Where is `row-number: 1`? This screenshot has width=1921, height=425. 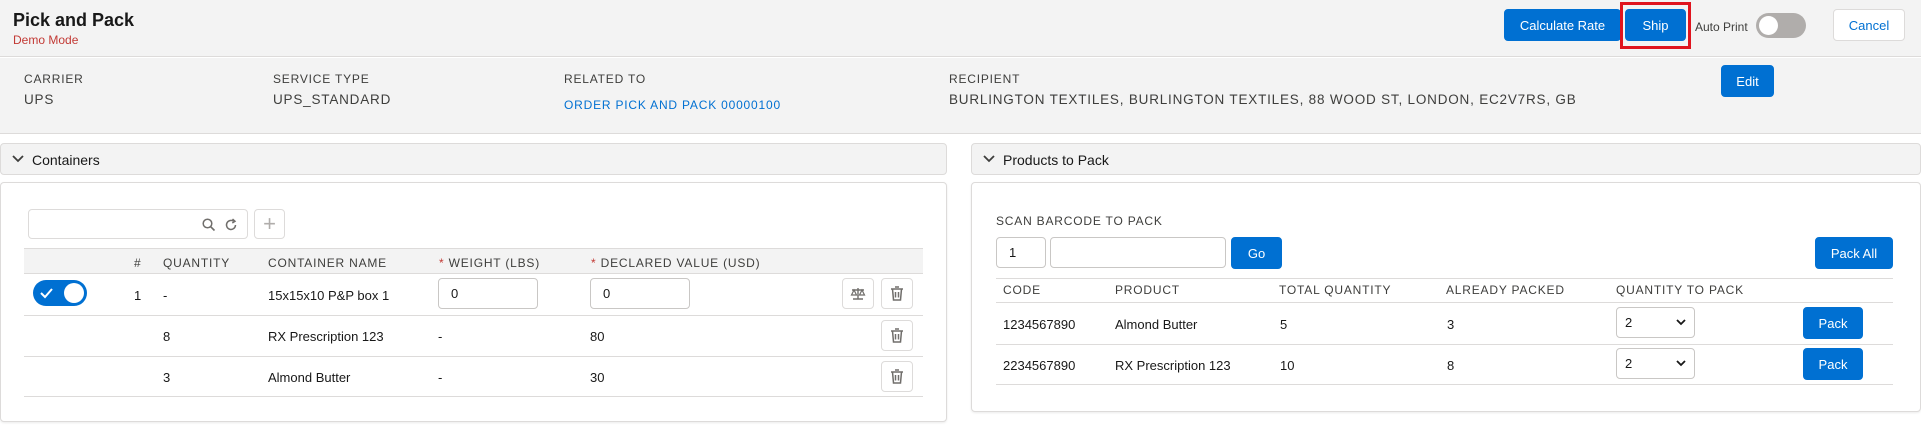
row-number: 1 is located at coordinates (138, 295).